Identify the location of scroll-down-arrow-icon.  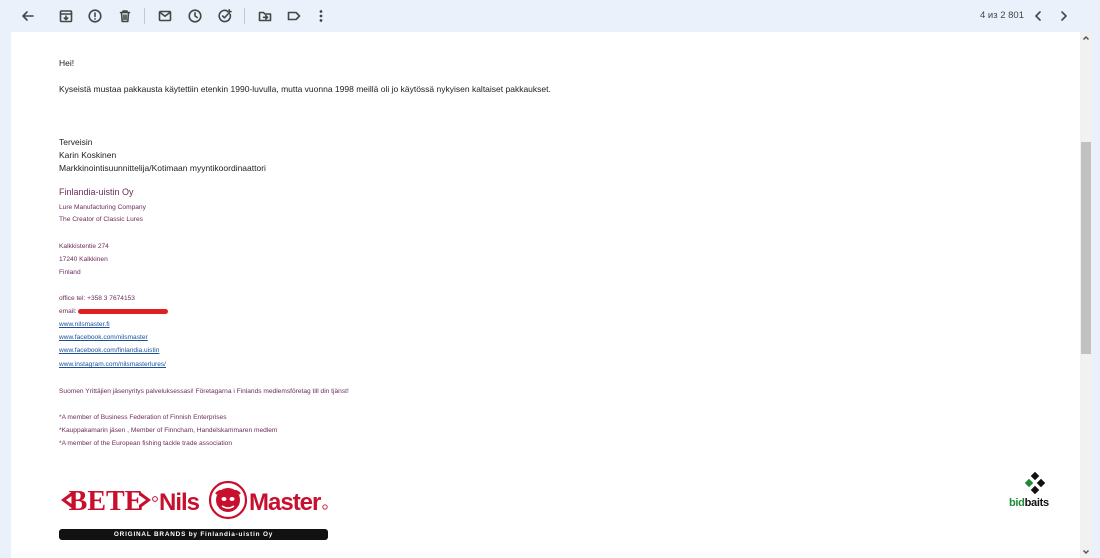
(1086, 552).